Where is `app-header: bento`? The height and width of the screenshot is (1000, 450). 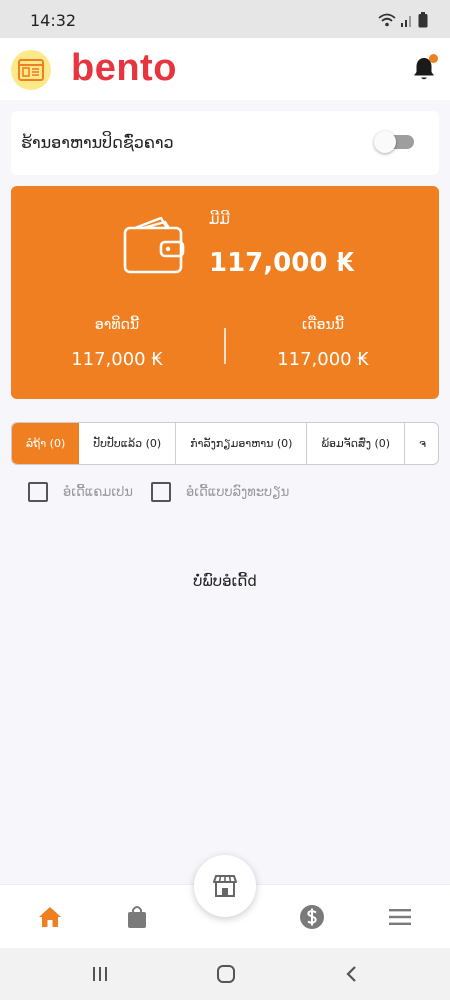 app-header: bento is located at coordinates (225, 69).